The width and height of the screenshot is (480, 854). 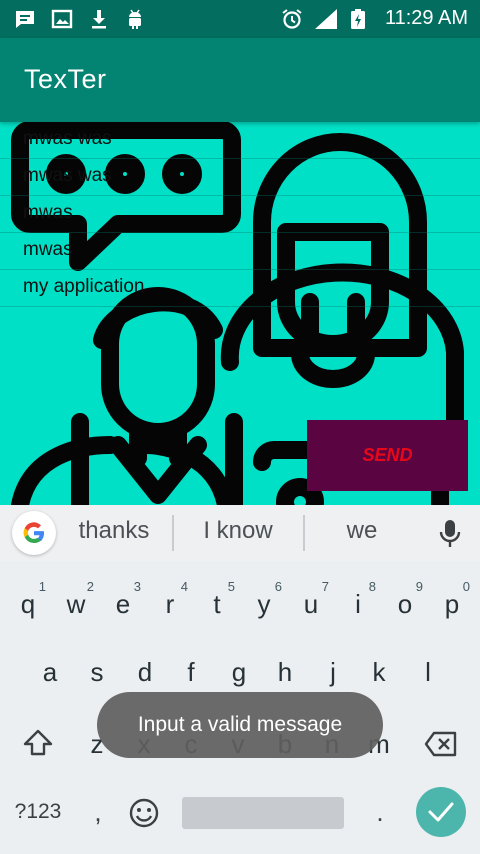 What do you see at coordinates (326, 19) in the screenshot?
I see `signal-icon` at bounding box center [326, 19].